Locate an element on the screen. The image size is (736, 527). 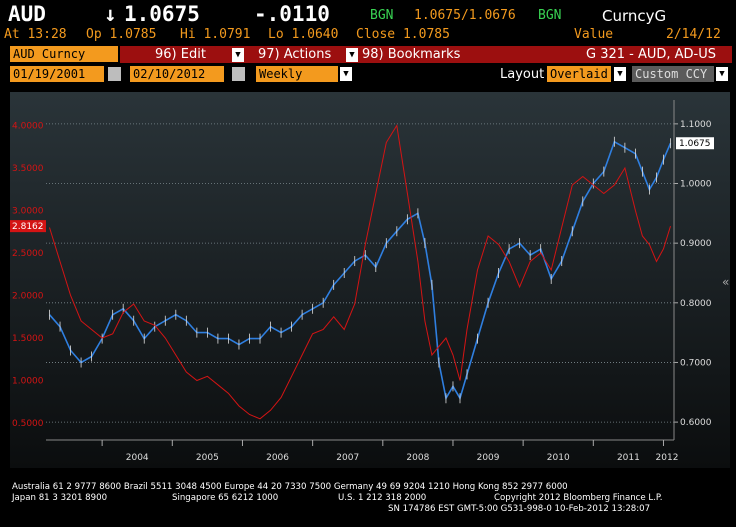
x-tick-label: 2011 is located at coordinates (628, 458).